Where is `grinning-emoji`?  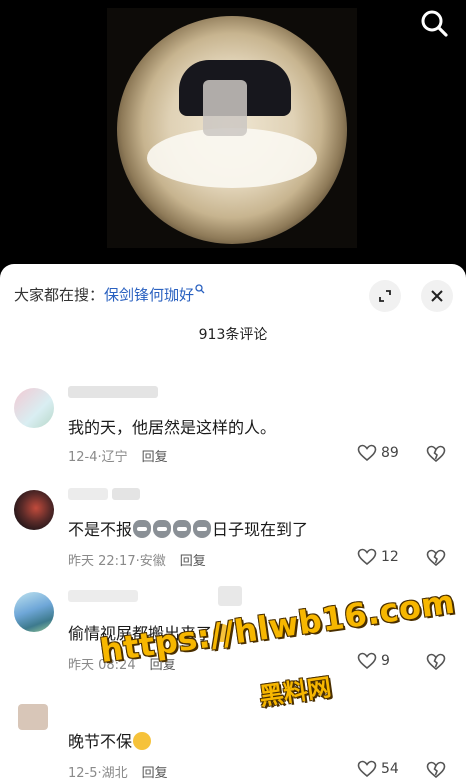 grinning-emoji is located at coordinates (142, 741).